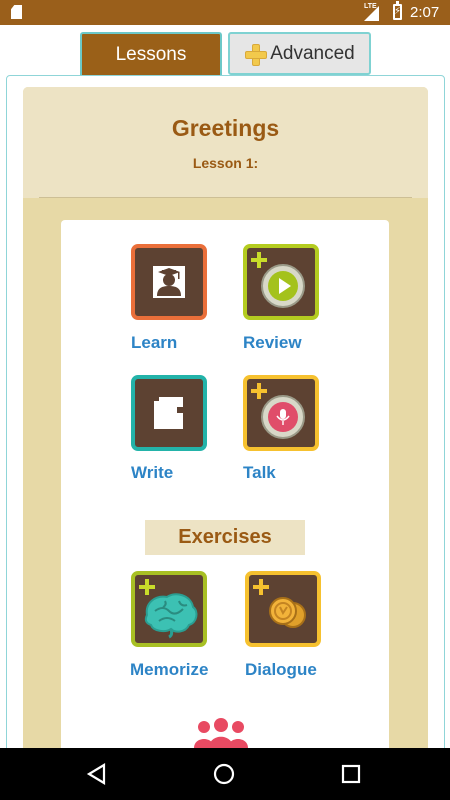 The height and width of the screenshot is (800, 450). What do you see at coordinates (225, 128) in the screenshot?
I see `lesson-title: Greetings` at bounding box center [225, 128].